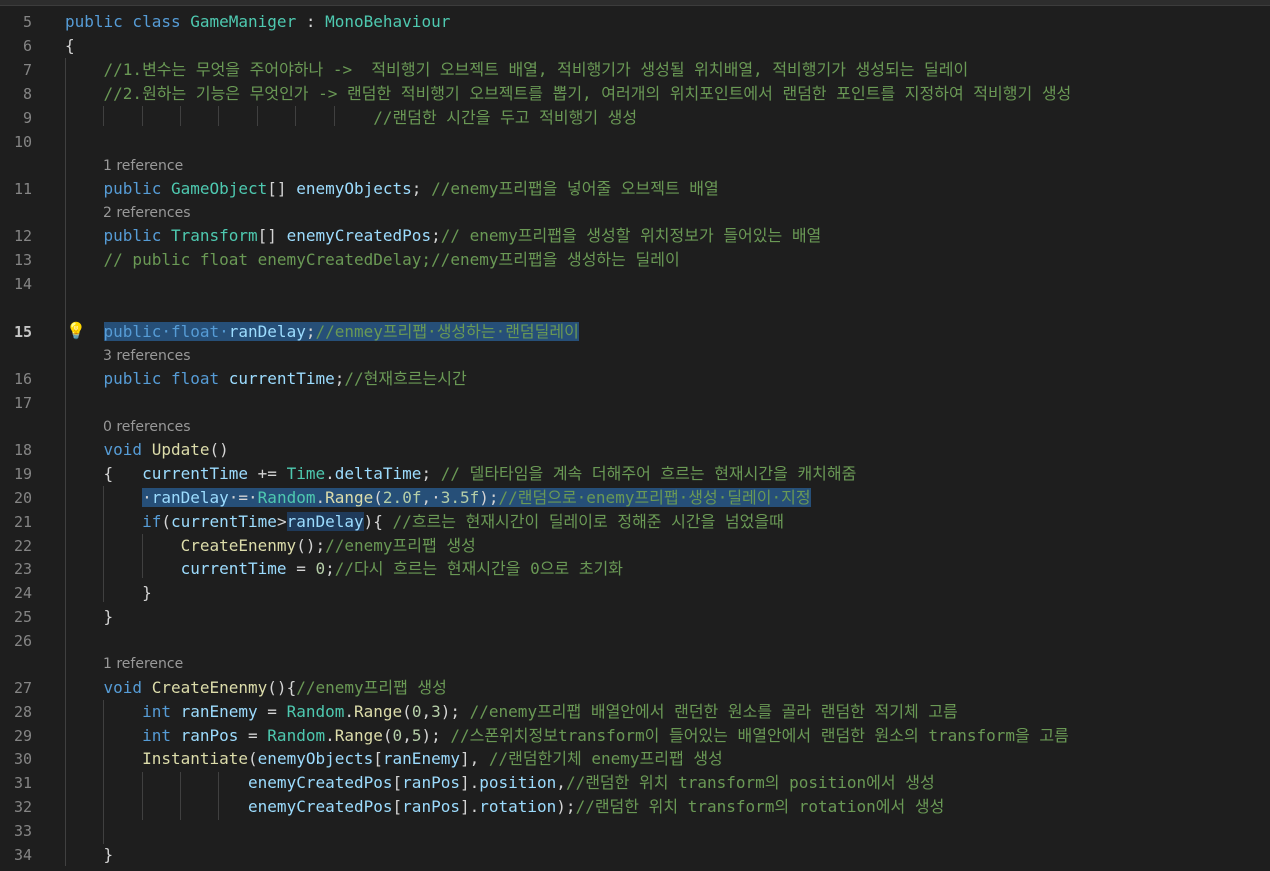 The width and height of the screenshot is (1270, 871). I want to click on code-line: 34 }, so click(635, 855).